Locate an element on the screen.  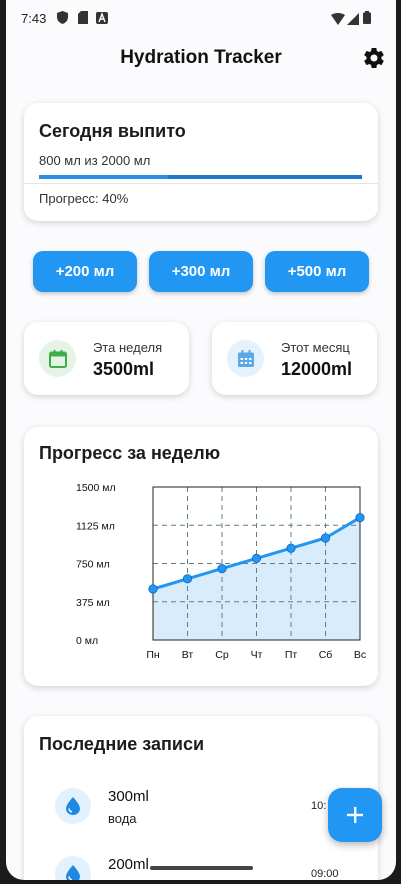
plus-icon is located at coordinates (355, 815).